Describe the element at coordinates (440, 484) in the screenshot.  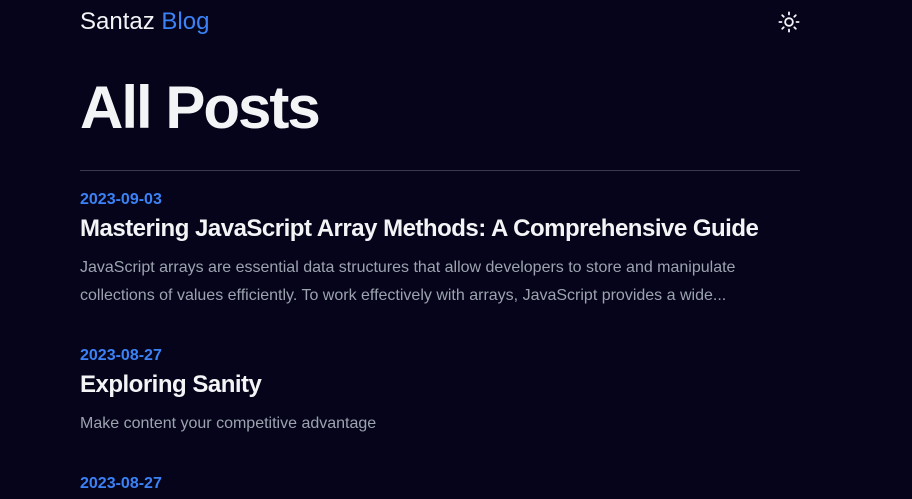
I see `post-item: 2023-08-27` at that location.